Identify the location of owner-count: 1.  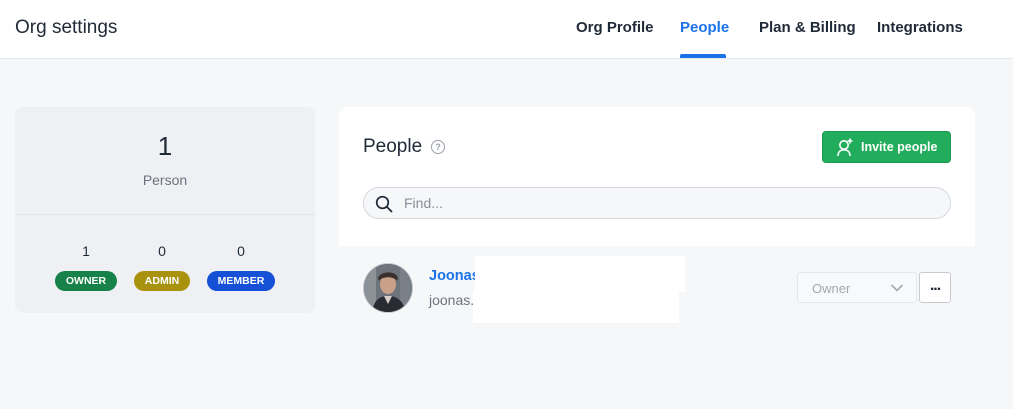
(86, 251).